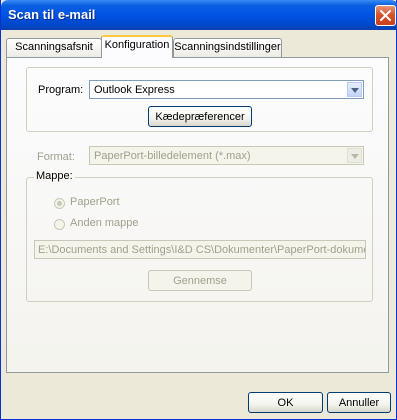 The width and height of the screenshot is (397, 420). I want to click on browse-button: Gennemse, so click(200, 280).